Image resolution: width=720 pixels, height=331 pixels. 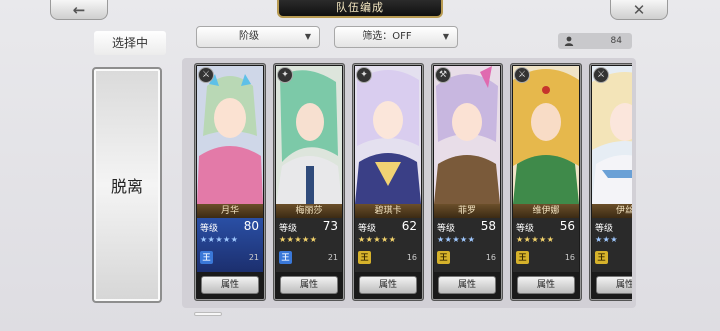 I want to click on stats-panel: 等级 58 ★★★★★ 王 16, so click(x=467, y=245).